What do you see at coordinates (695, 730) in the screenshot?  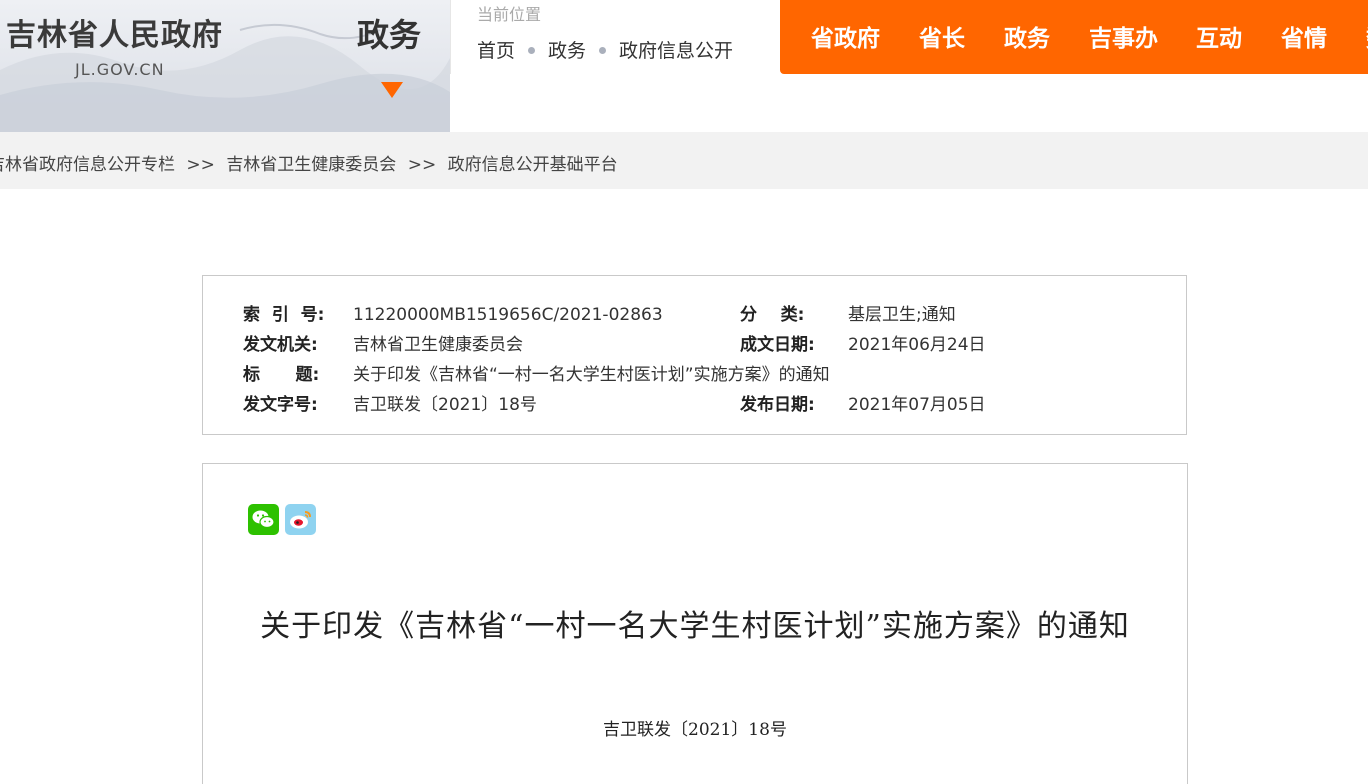 I see `article-doc-number: 吉卫联发〔2021〕18号` at bounding box center [695, 730].